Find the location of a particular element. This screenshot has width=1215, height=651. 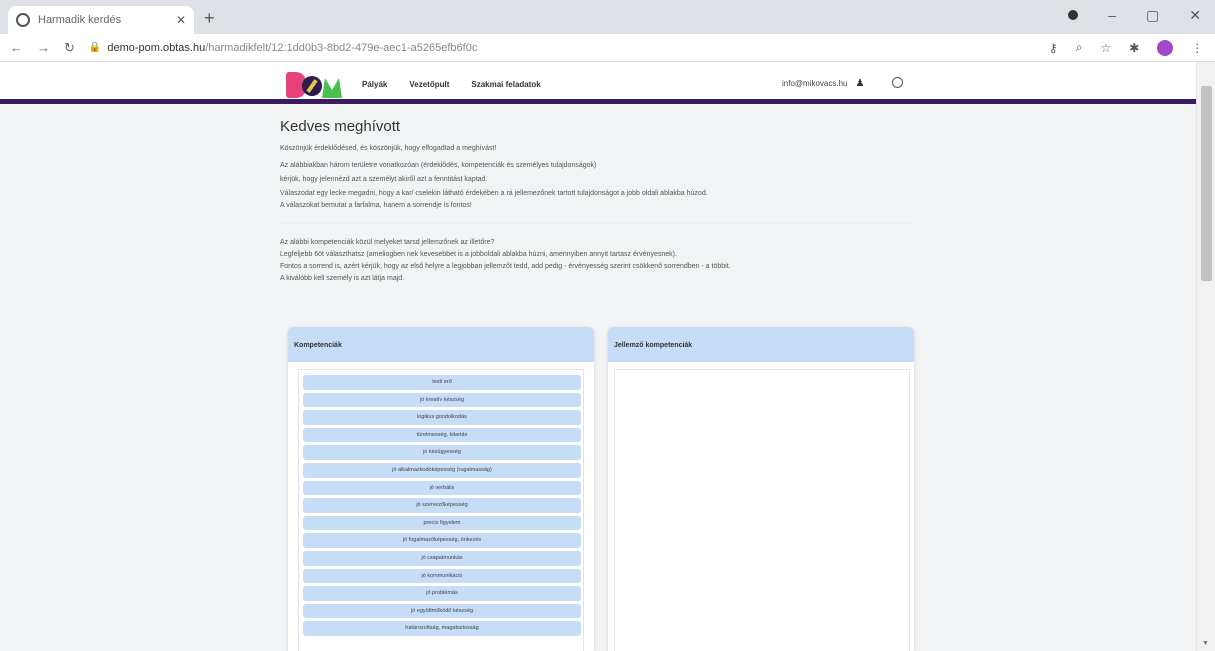

selected-competencies-panel: Jellemző kompetenciák is located at coordinates (761, 489).